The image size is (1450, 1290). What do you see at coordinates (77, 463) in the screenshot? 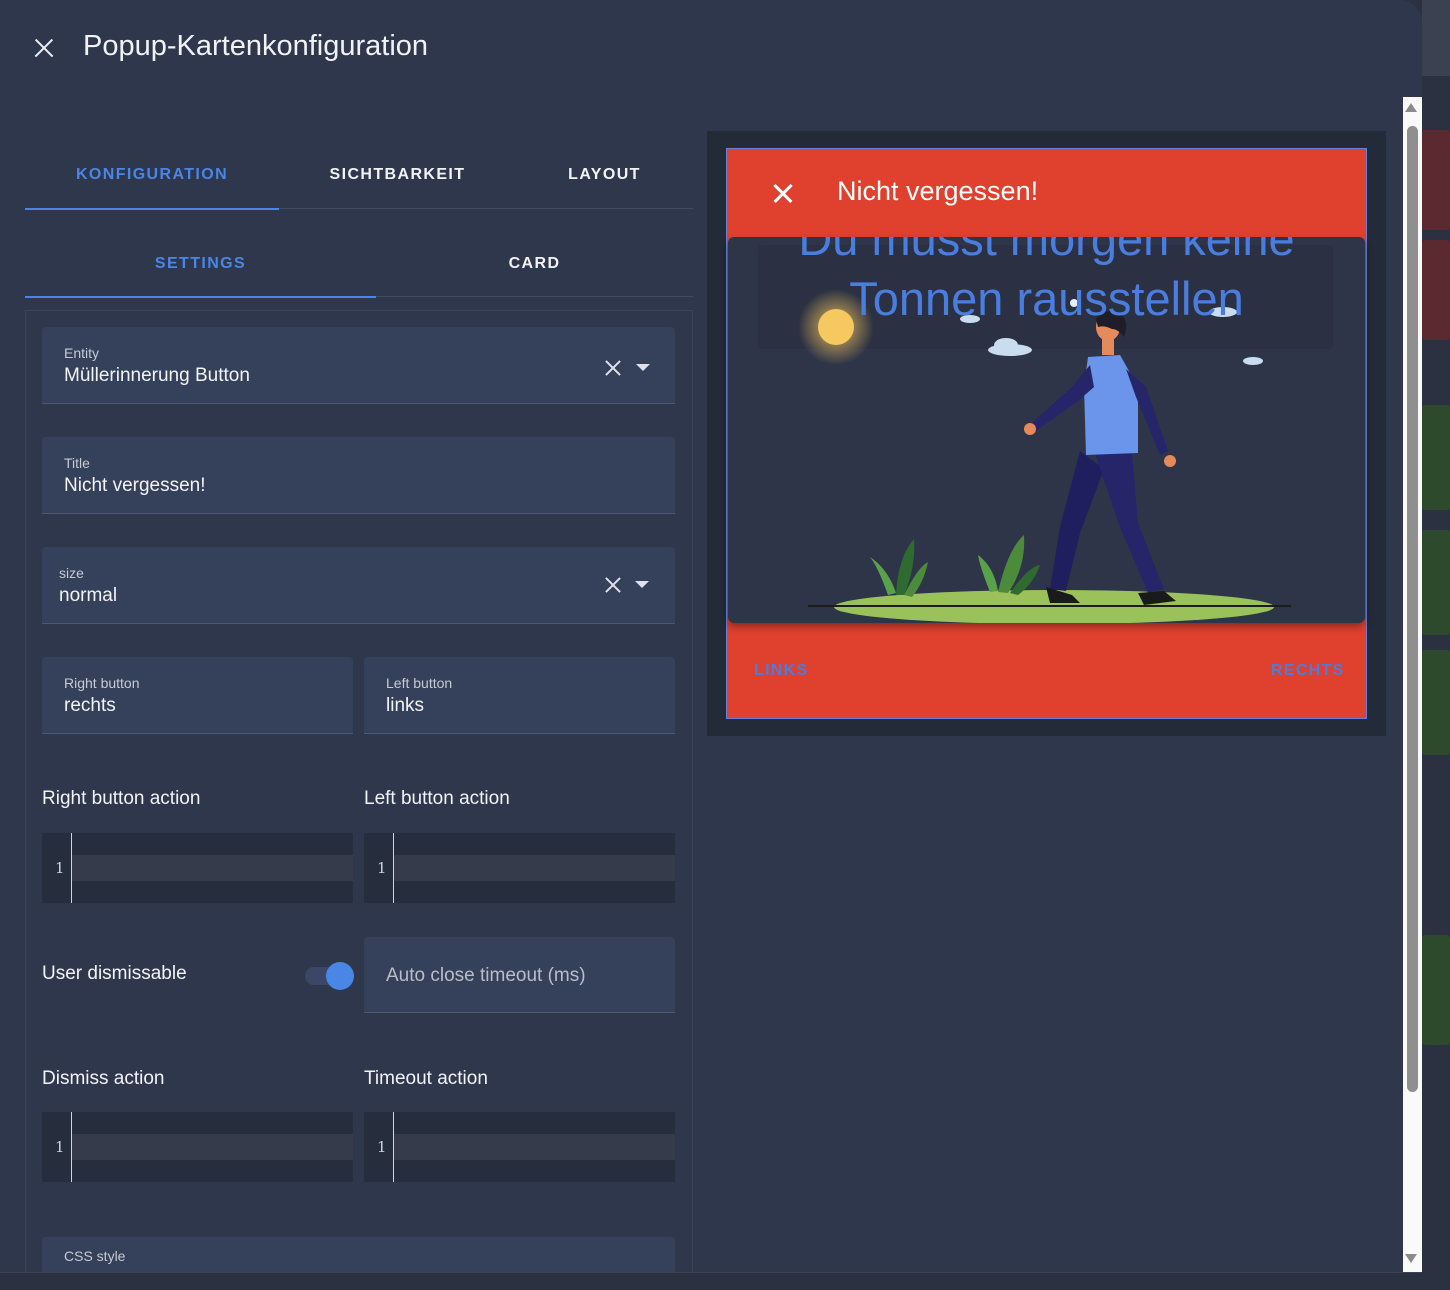
I see `title-label: Title` at bounding box center [77, 463].